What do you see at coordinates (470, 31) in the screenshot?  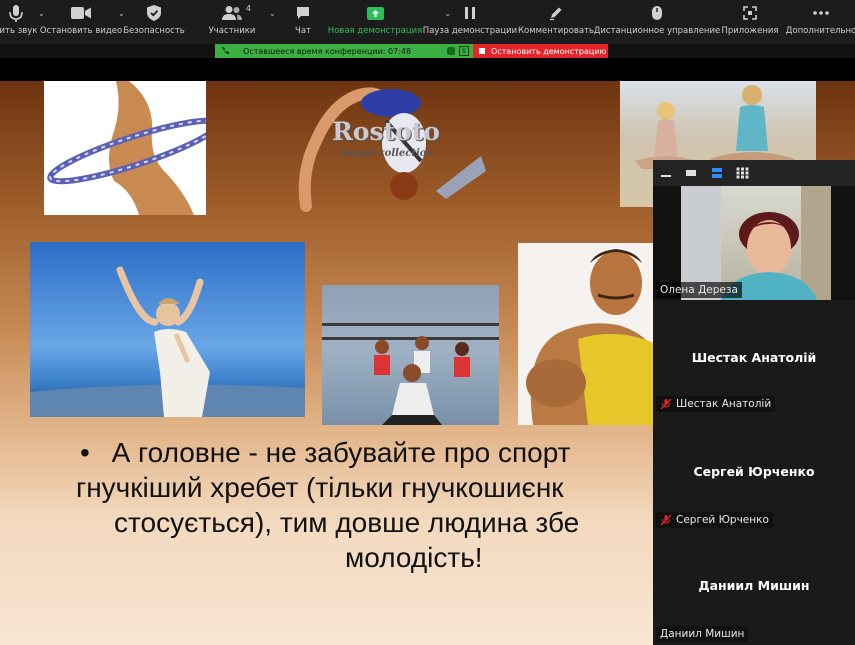 I see `pause-share-label: Пауза демонстрации` at bounding box center [470, 31].